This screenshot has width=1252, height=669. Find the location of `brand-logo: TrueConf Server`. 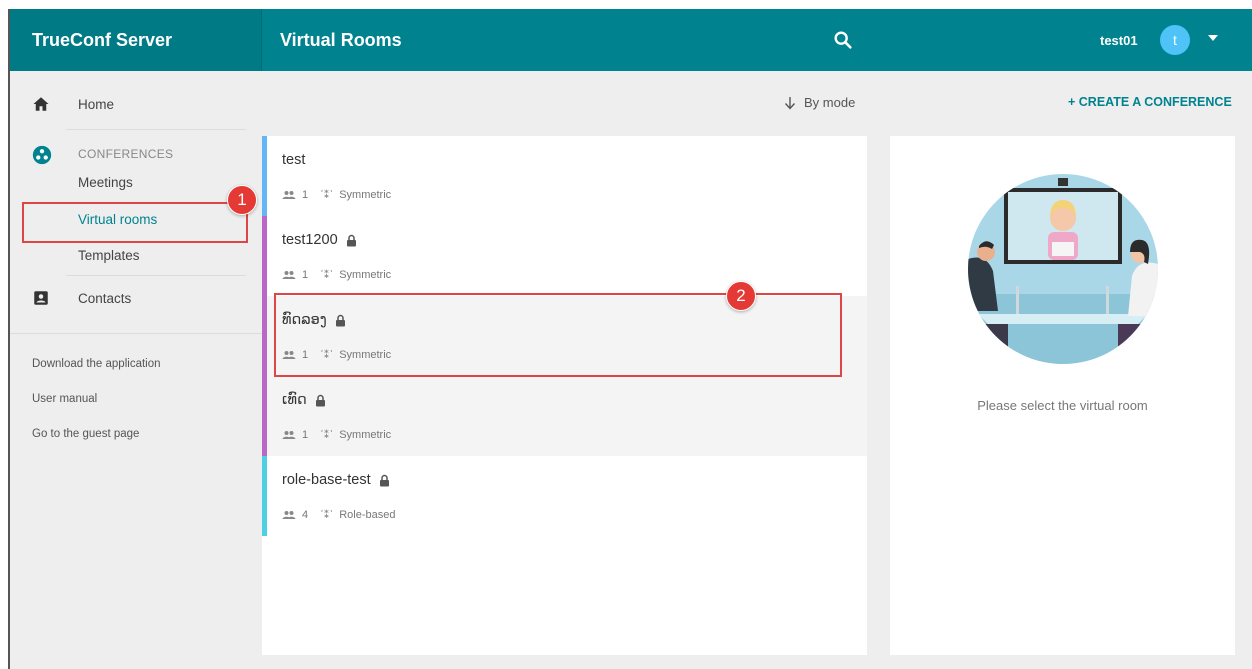

brand-logo: TrueConf Server is located at coordinates (136, 40).